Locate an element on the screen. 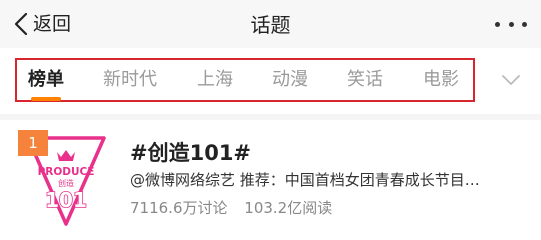 This screenshot has width=541, height=240. active-tab-indicator is located at coordinates (46, 99).